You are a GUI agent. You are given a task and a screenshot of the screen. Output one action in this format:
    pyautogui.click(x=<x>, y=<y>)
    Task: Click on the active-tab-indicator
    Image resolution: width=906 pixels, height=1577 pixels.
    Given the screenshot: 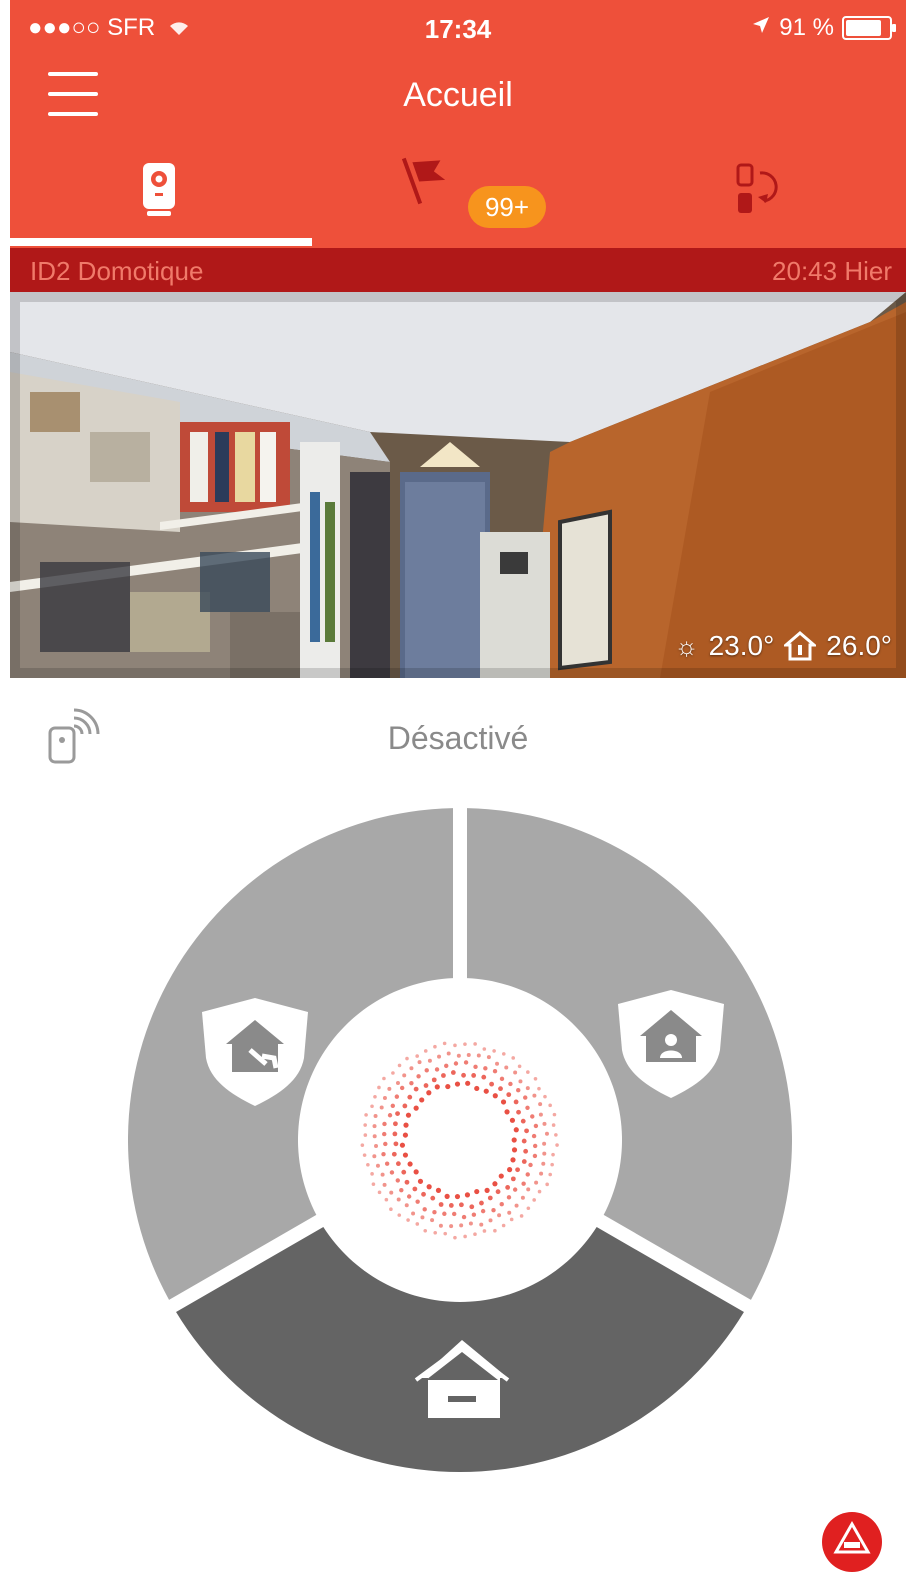 What is the action you would take?
    pyautogui.click(x=161, y=242)
    